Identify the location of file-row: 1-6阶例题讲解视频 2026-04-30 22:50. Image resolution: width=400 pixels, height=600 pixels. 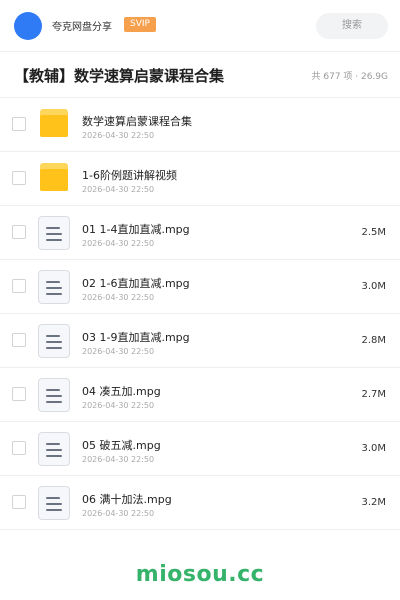
(200, 179).